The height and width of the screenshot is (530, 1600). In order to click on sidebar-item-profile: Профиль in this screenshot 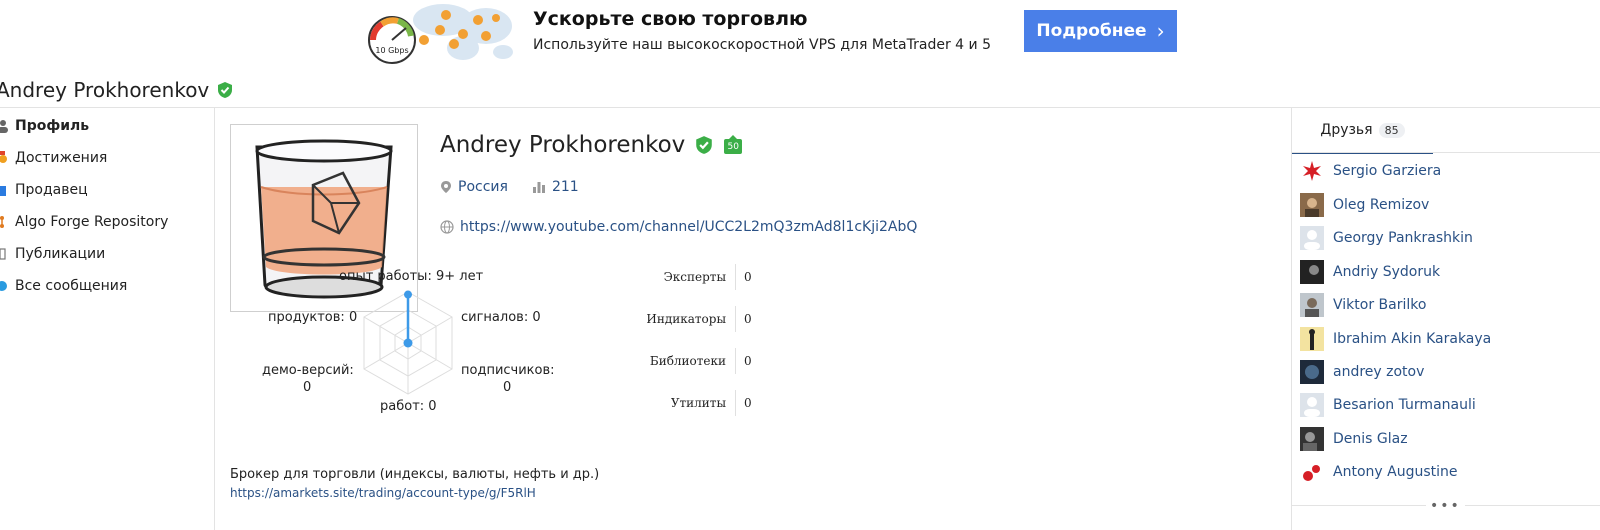, I will do `click(44, 126)`.